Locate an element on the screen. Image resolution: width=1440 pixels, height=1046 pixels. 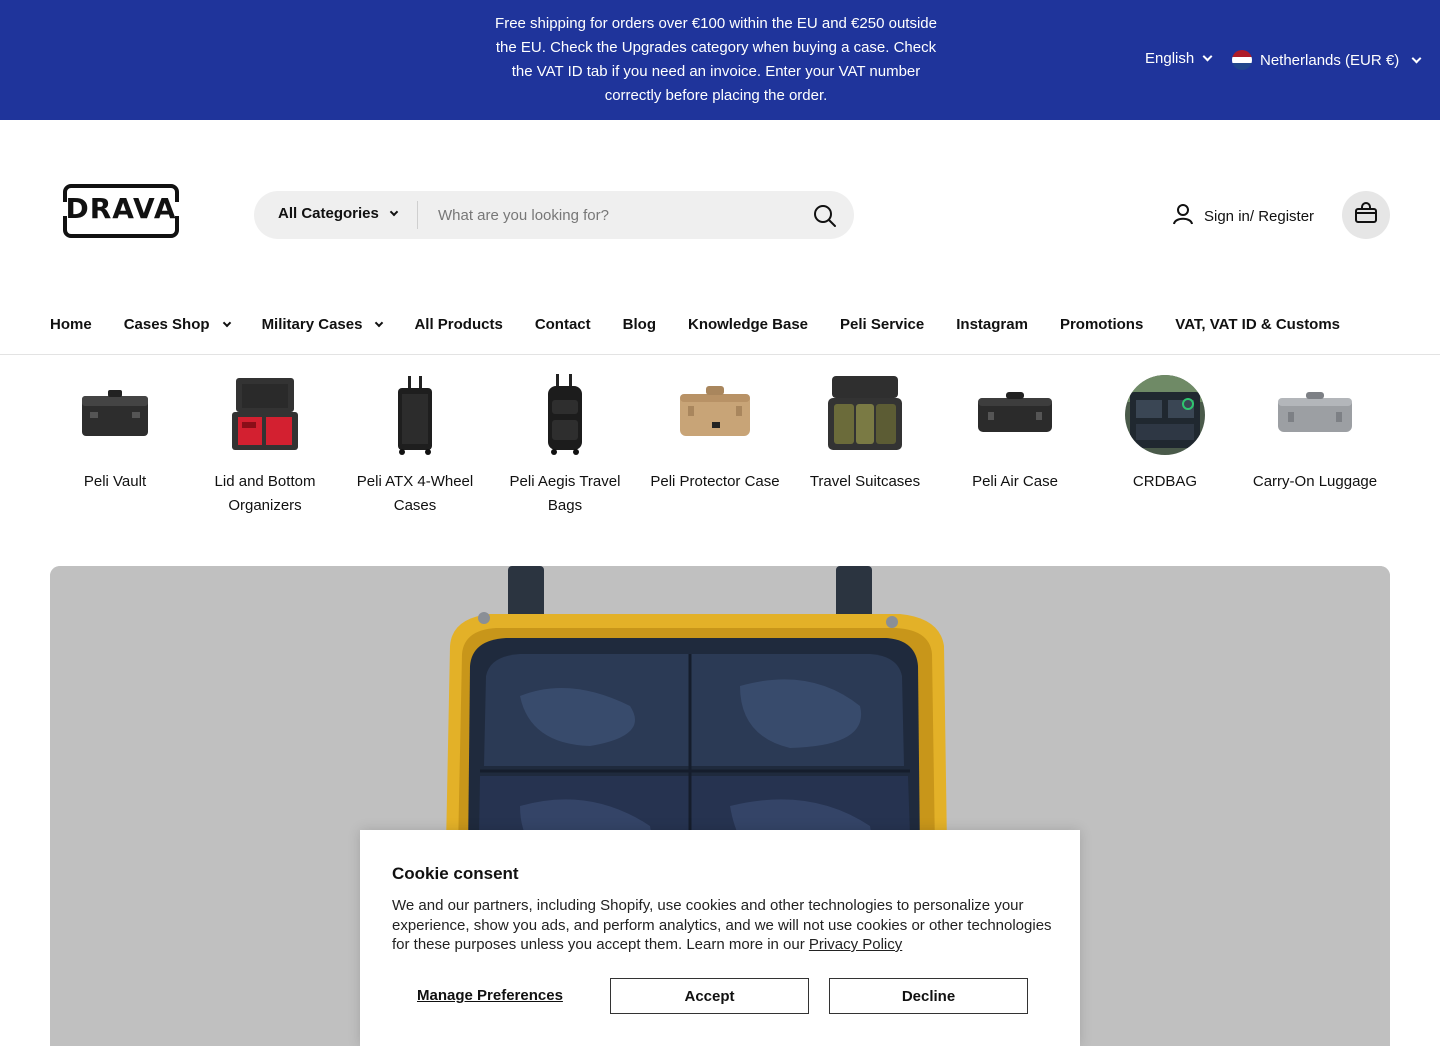
category-label: CRDBAG is located at coordinates (1165, 481).